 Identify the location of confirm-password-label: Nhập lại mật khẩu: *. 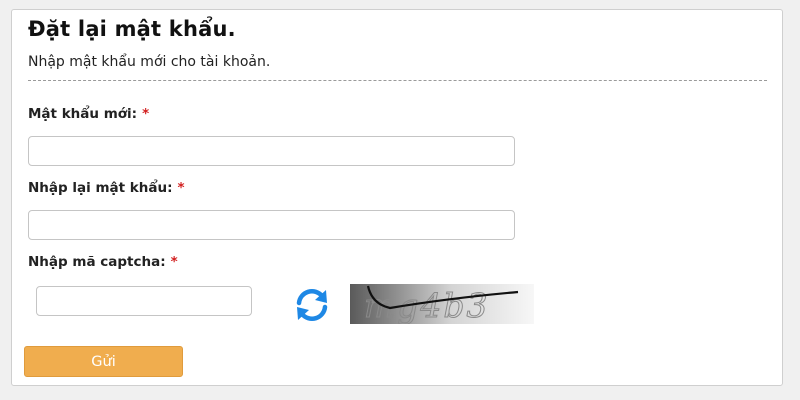
(106, 188).